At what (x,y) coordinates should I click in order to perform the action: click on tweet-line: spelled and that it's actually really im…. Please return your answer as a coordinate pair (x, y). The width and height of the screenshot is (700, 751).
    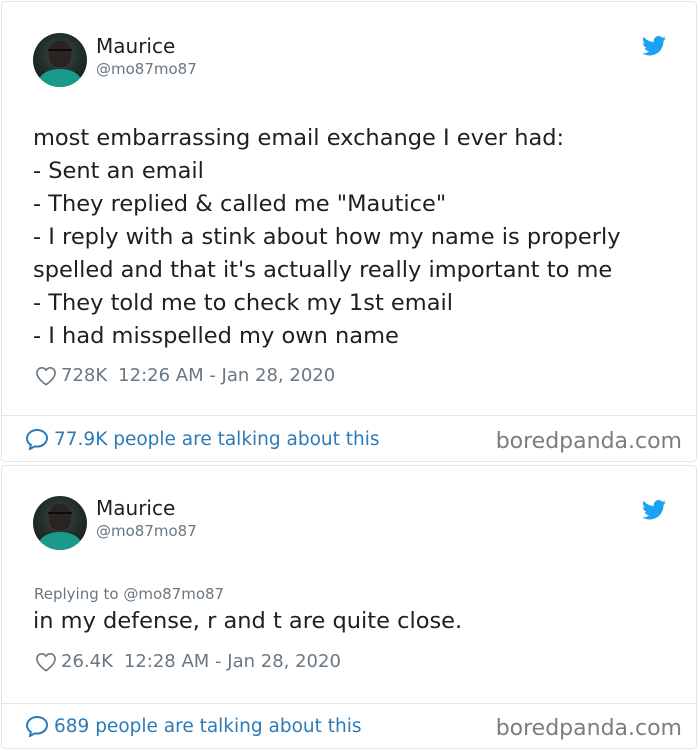
    Looking at the image, I should click on (323, 270).